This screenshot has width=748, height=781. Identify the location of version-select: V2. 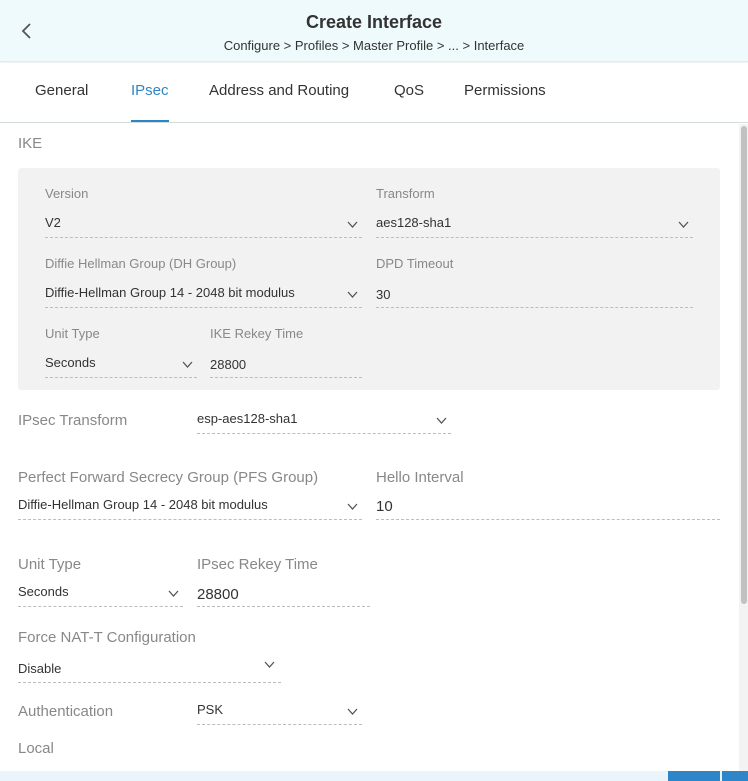
(203, 225).